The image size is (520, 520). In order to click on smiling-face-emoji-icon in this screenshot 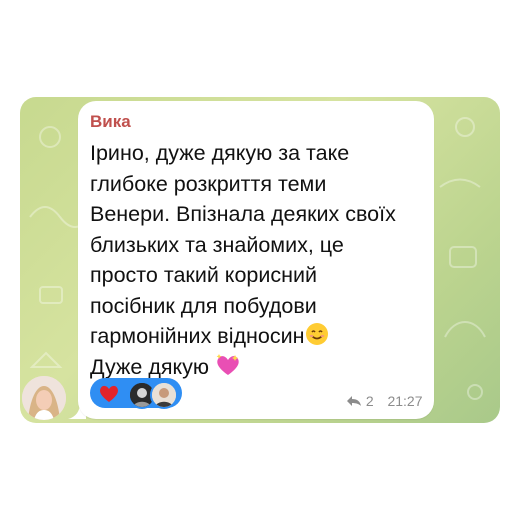, I will do `click(316, 334)`.